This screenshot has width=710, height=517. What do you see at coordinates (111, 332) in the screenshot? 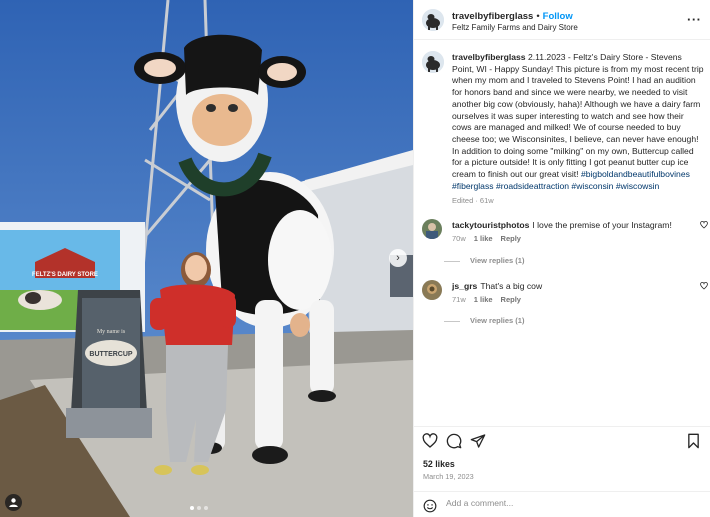
I see `board-subtext: My name is` at bounding box center [111, 332].